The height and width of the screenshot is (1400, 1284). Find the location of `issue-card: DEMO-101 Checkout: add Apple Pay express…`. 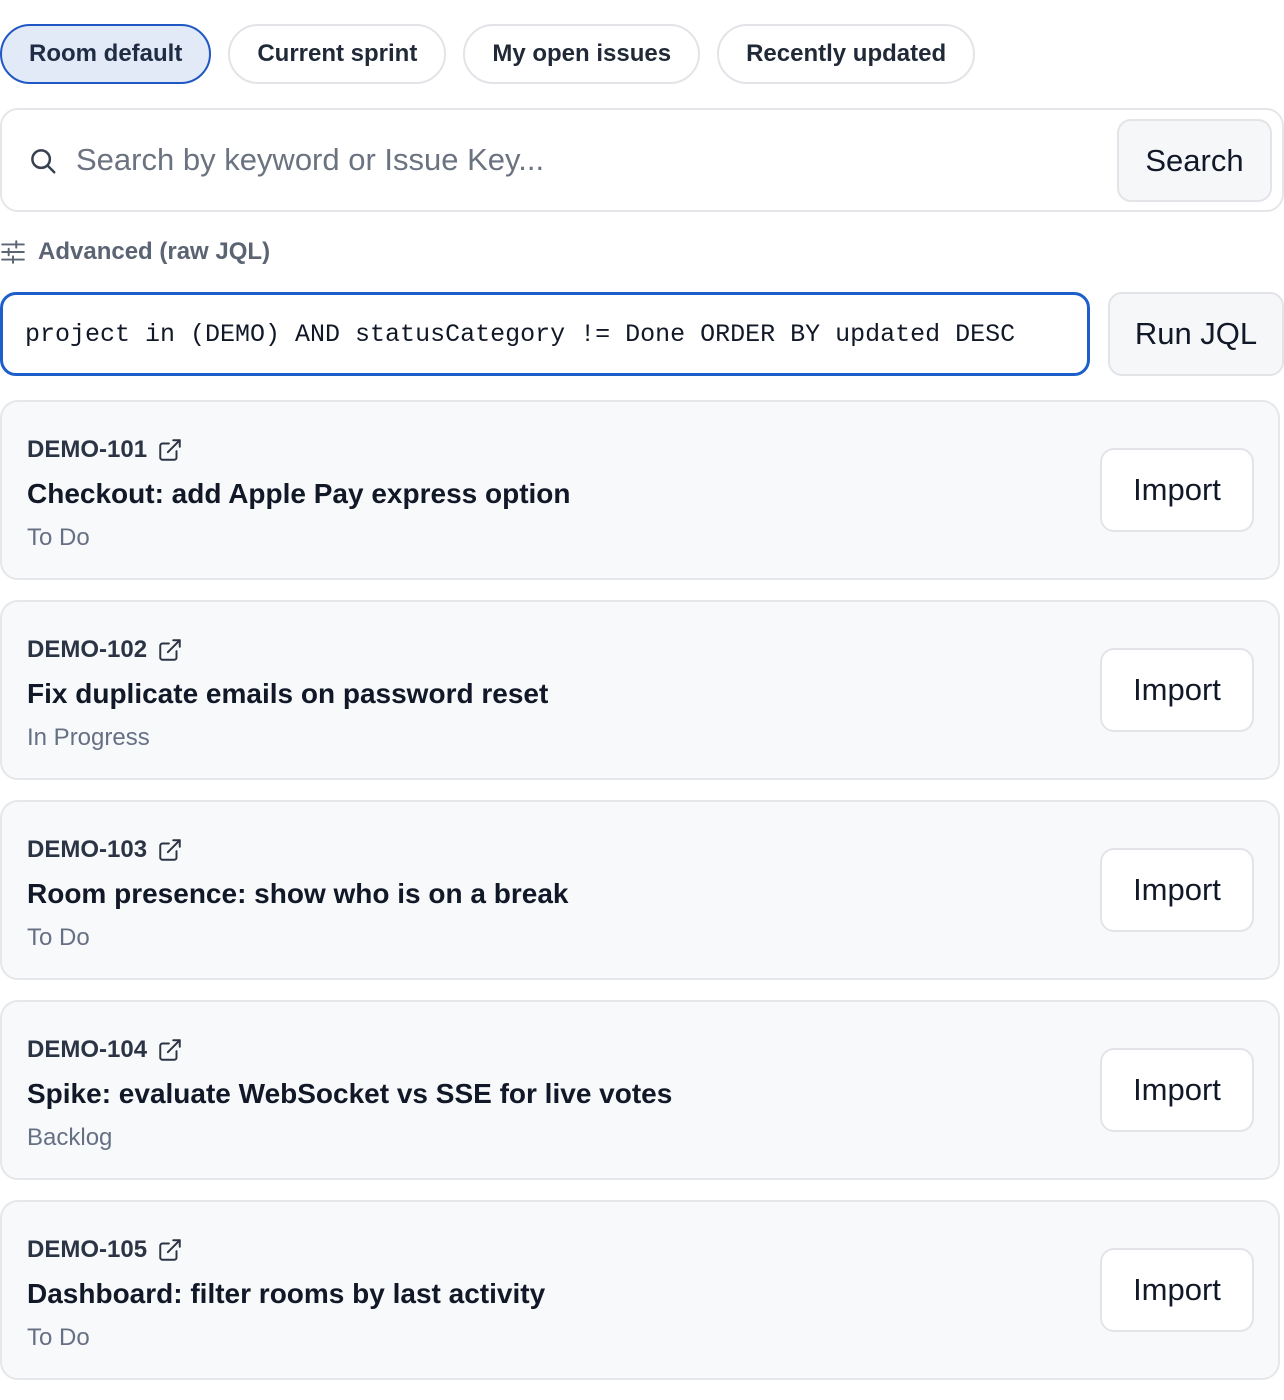

issue-card: DEMO-101 Checkout: add Apple Pay express… is located at coordinates (640, 490).